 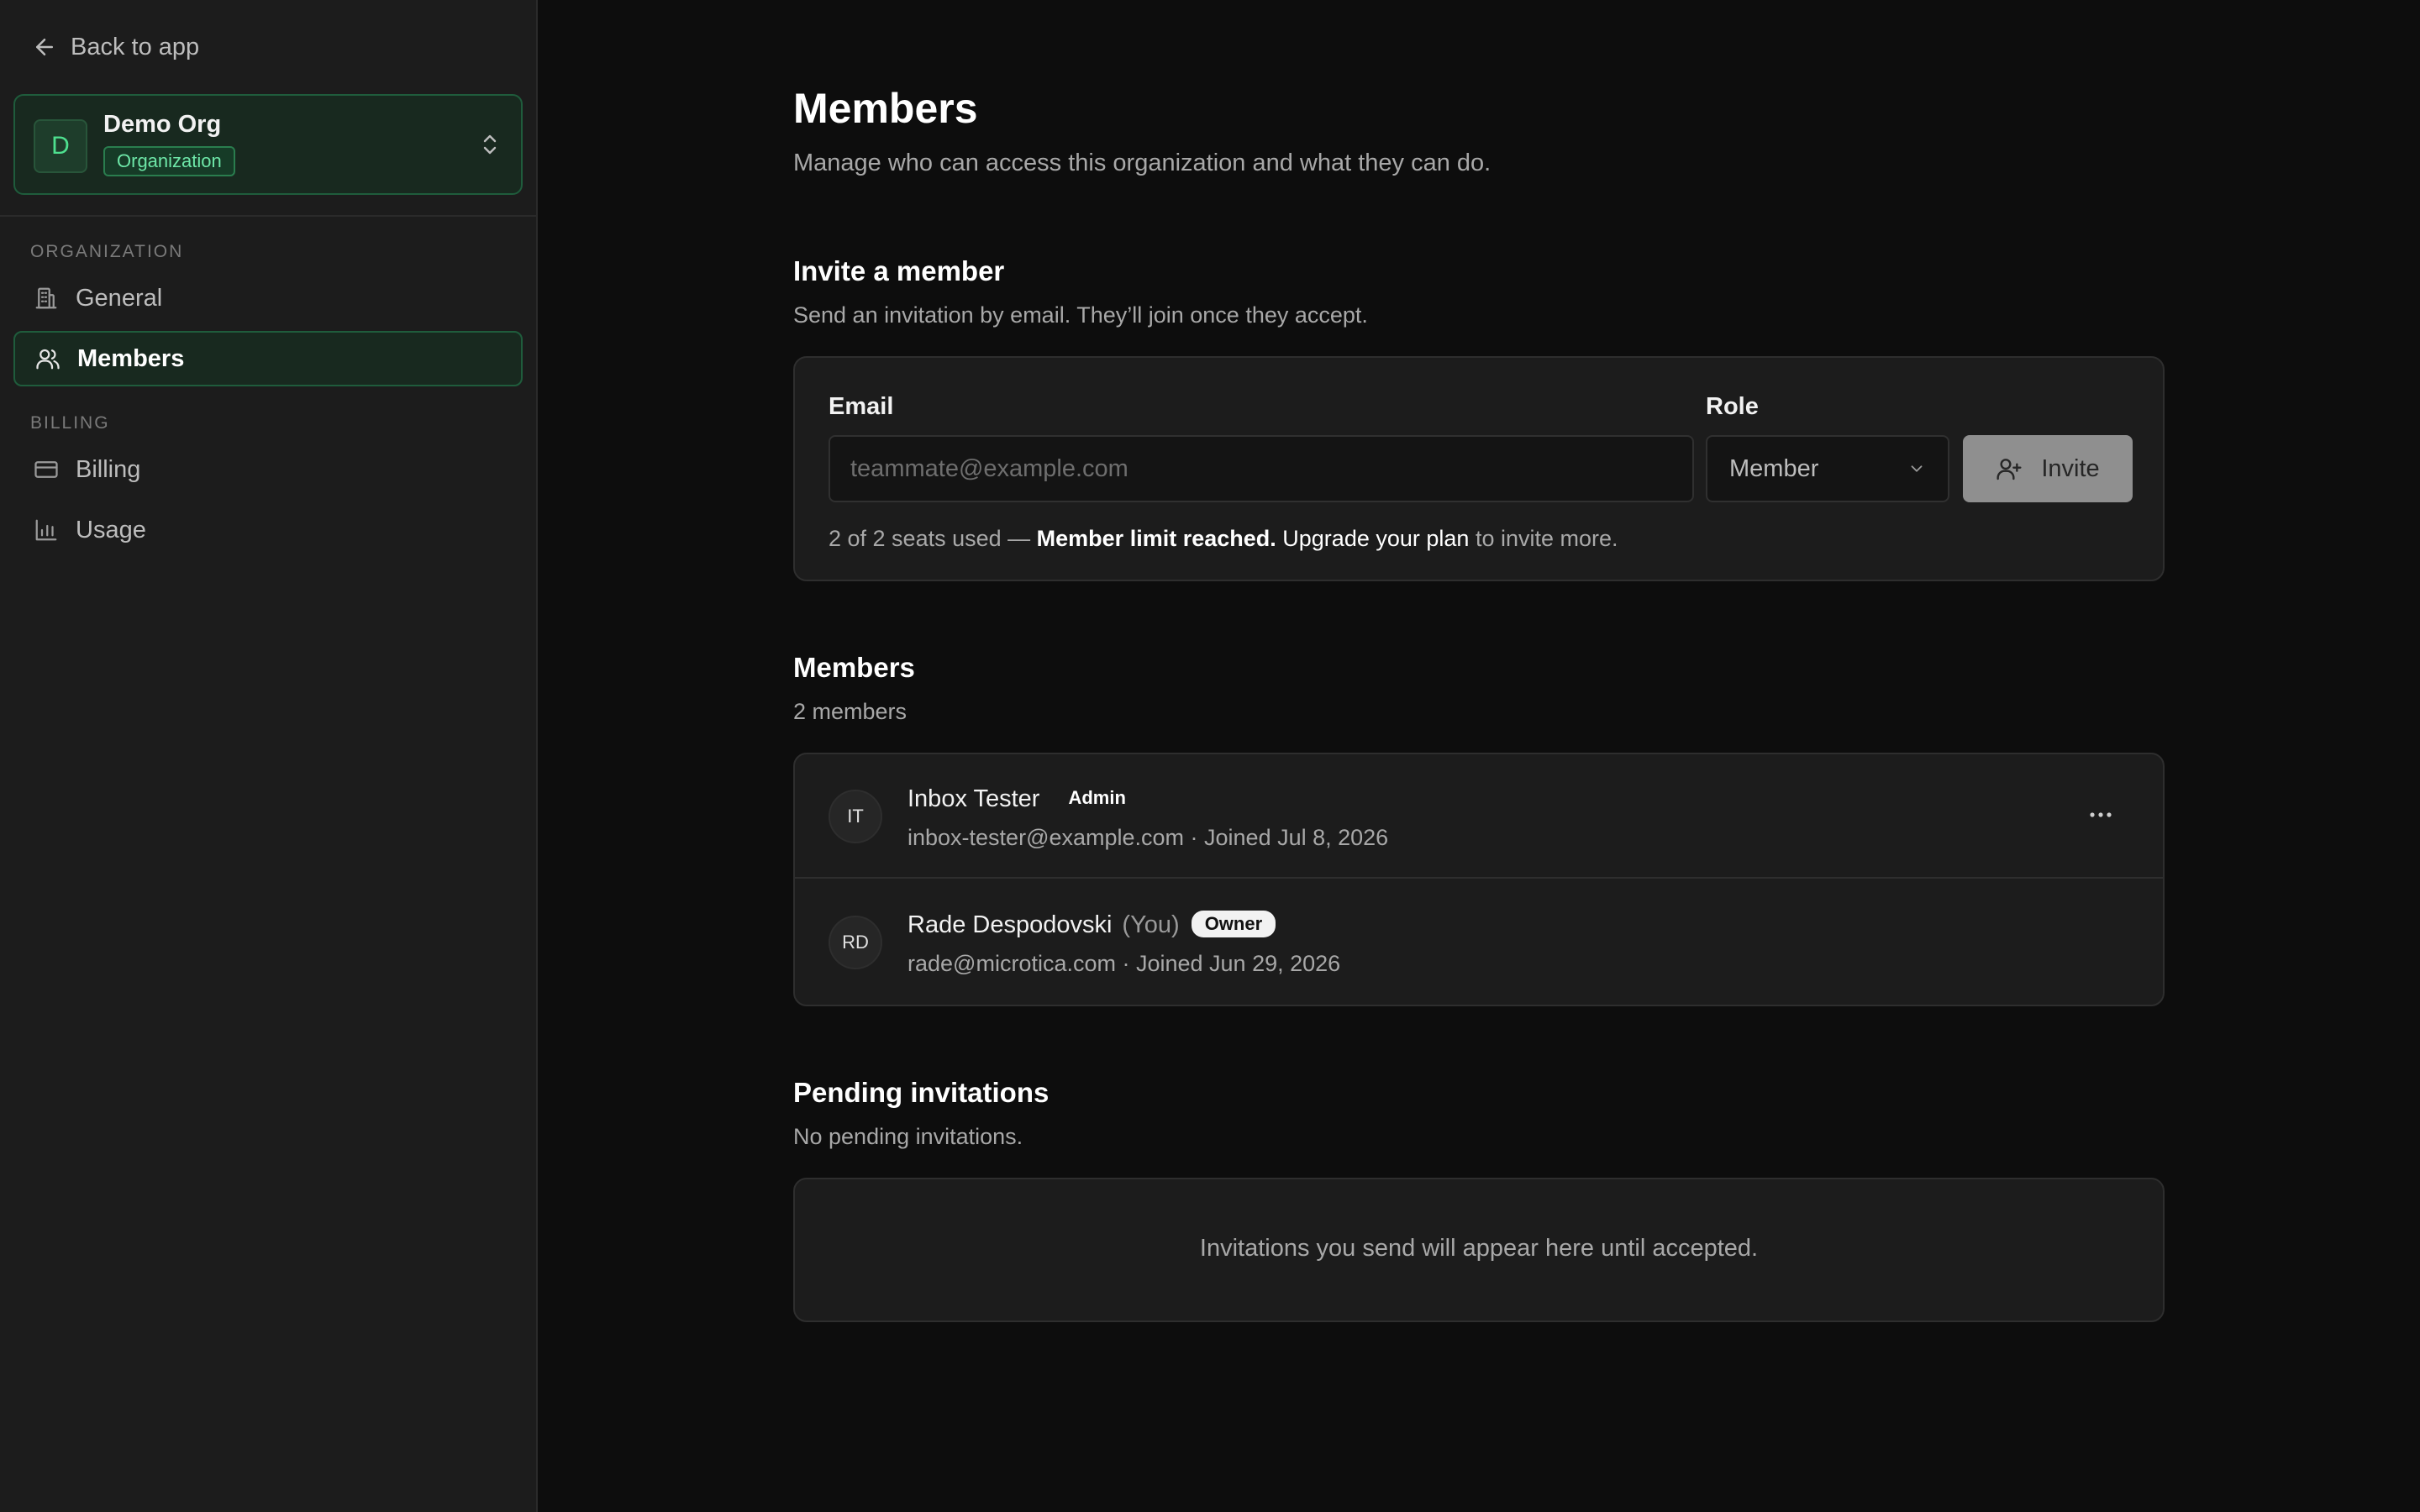 I want to click on member-name: Inbox Tester, so click(x=974, y=798).